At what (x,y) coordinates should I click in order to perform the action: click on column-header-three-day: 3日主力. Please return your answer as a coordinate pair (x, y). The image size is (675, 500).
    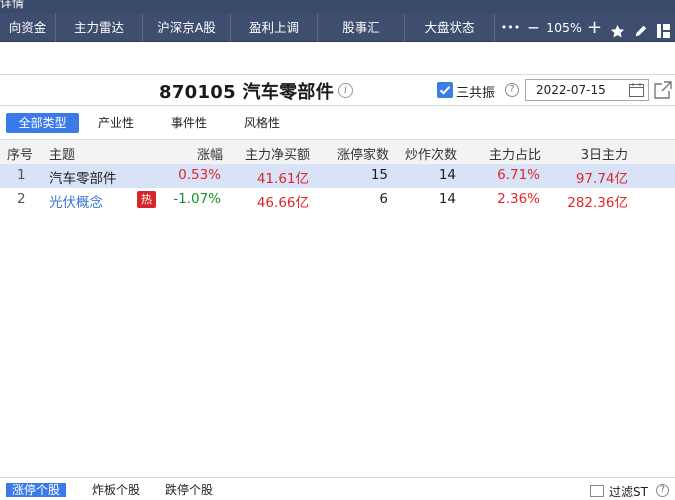
    Looking at the image, I should click on (604, 153).